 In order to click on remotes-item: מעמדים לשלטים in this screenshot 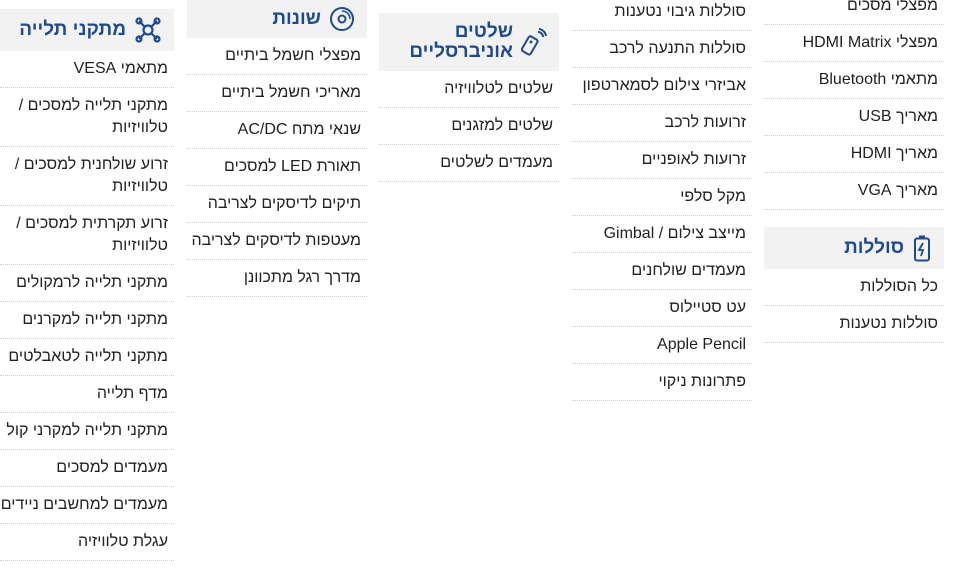, I will do `click(469, 163)`.